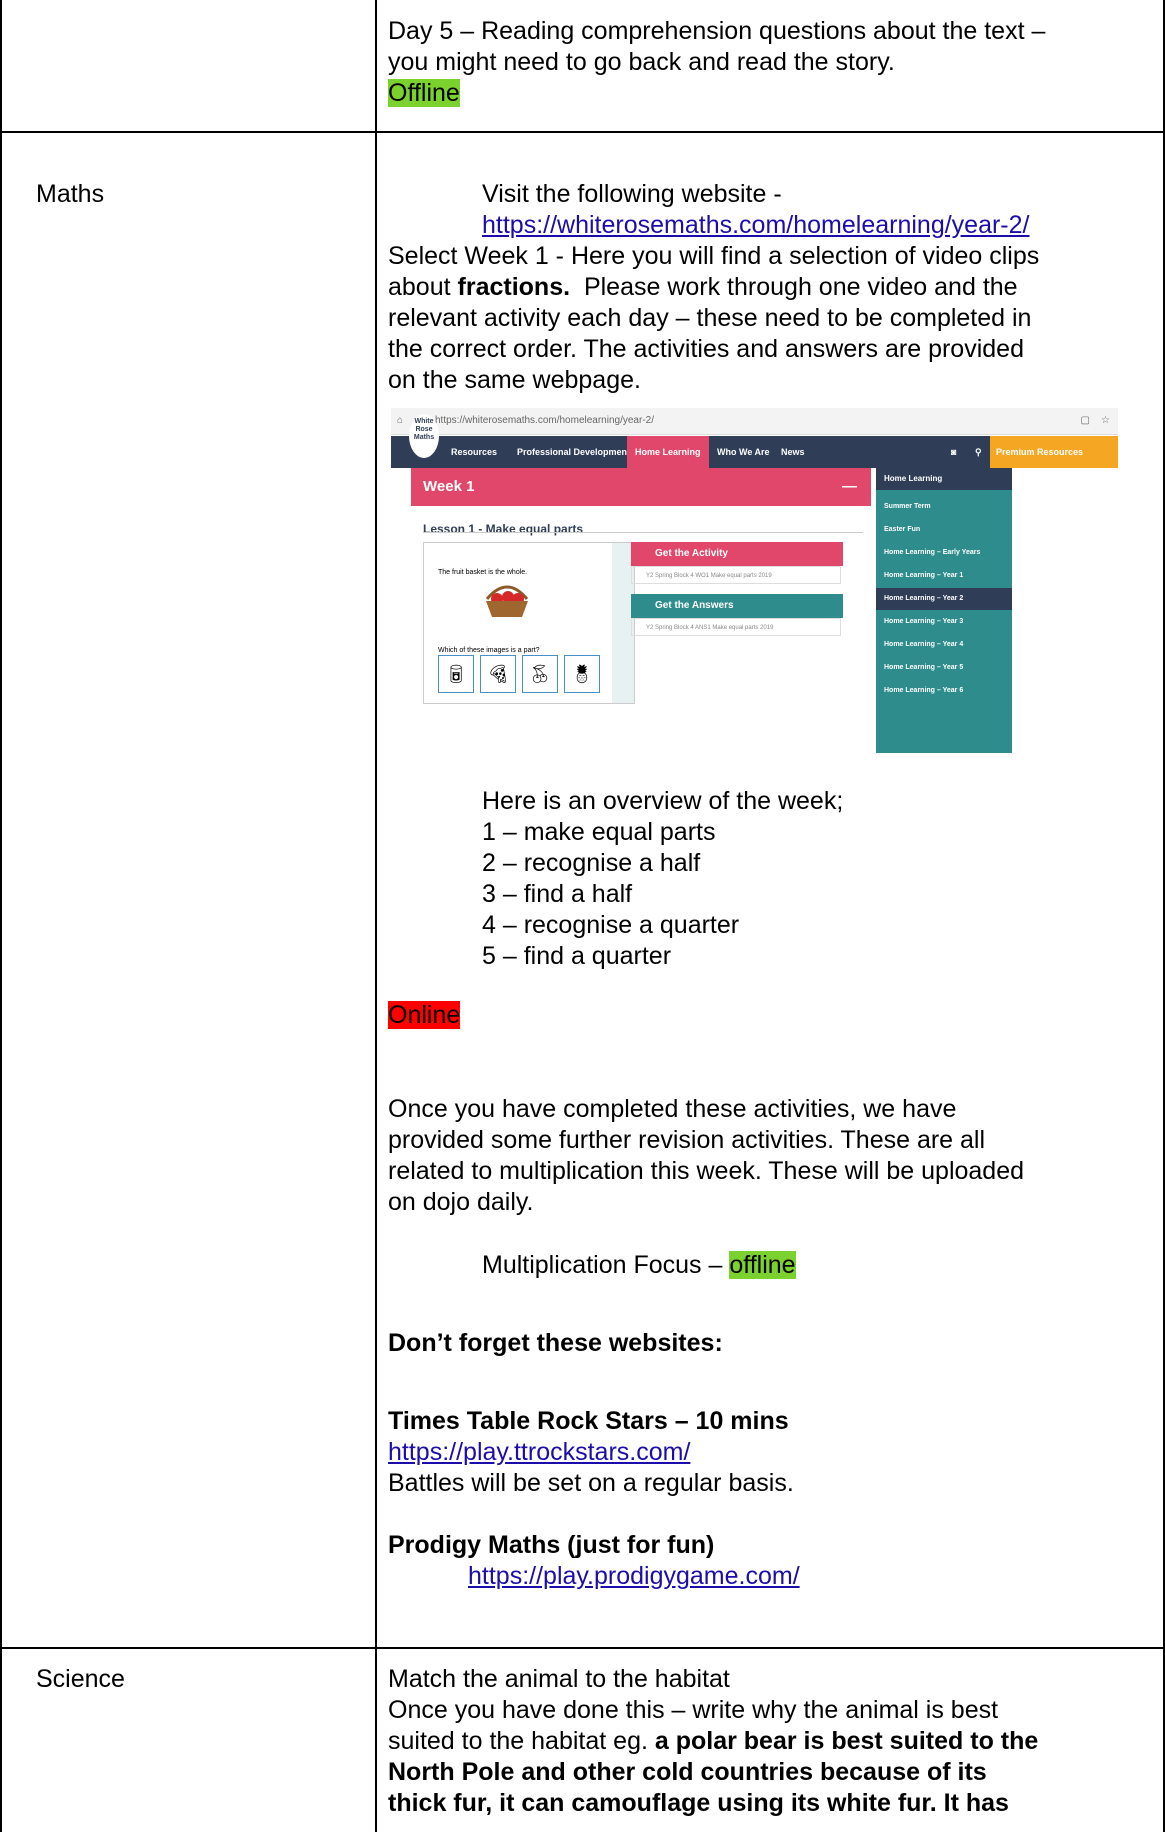  Describe the element at coordinates (557, 894) in the screenshot. I see `overview-item: 3 – find a half` at that location.